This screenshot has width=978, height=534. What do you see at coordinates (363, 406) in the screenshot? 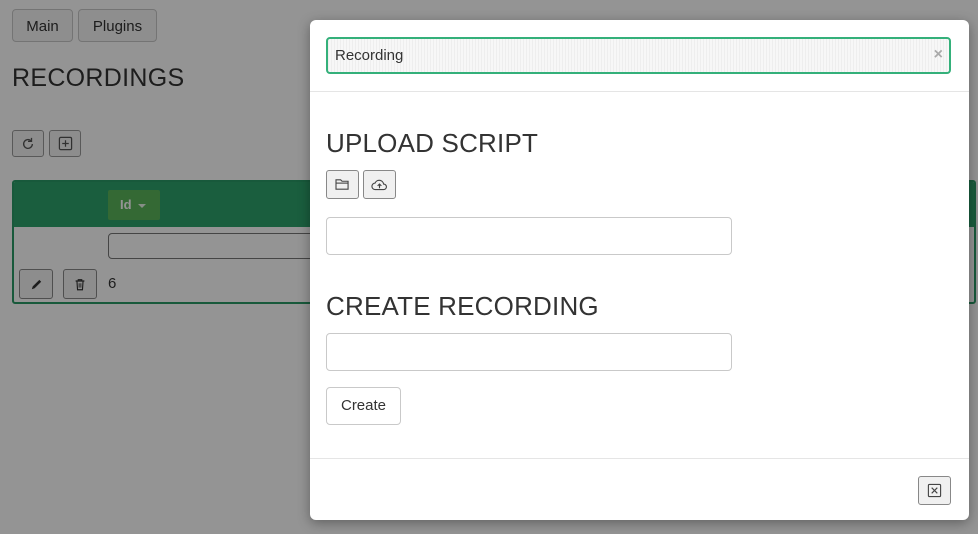
I see `create-button: Create` at bounding box center [363, 406].